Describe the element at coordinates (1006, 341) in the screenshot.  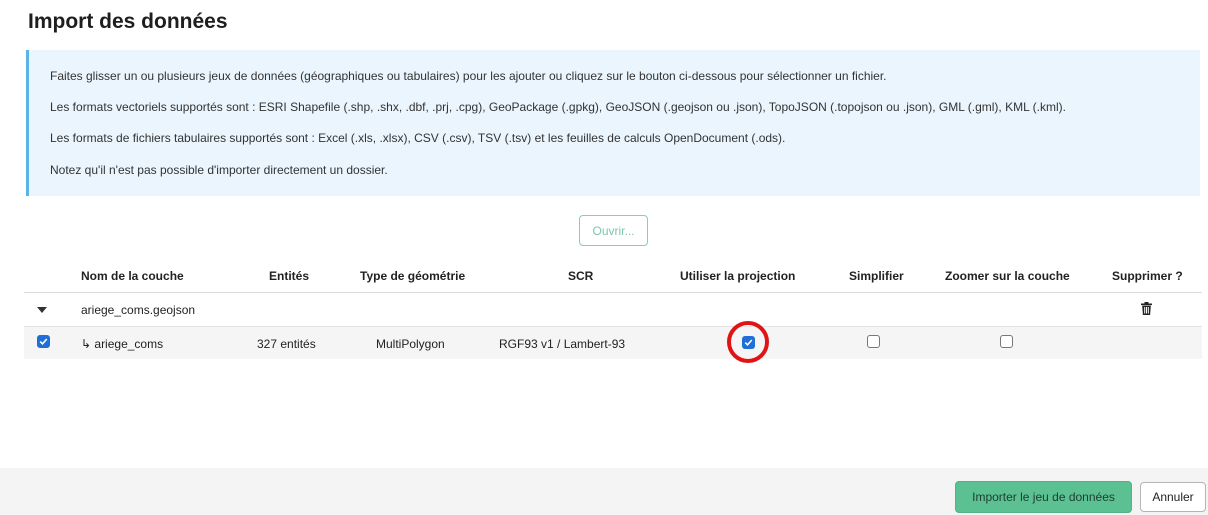
I see `zoom-checkbox` at that location.